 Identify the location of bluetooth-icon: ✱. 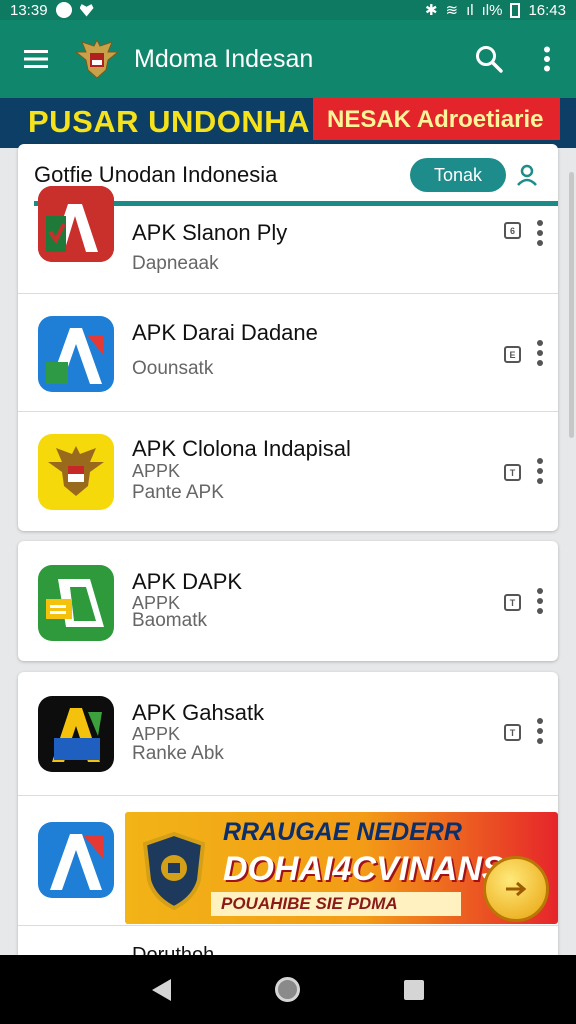
(431, 10).